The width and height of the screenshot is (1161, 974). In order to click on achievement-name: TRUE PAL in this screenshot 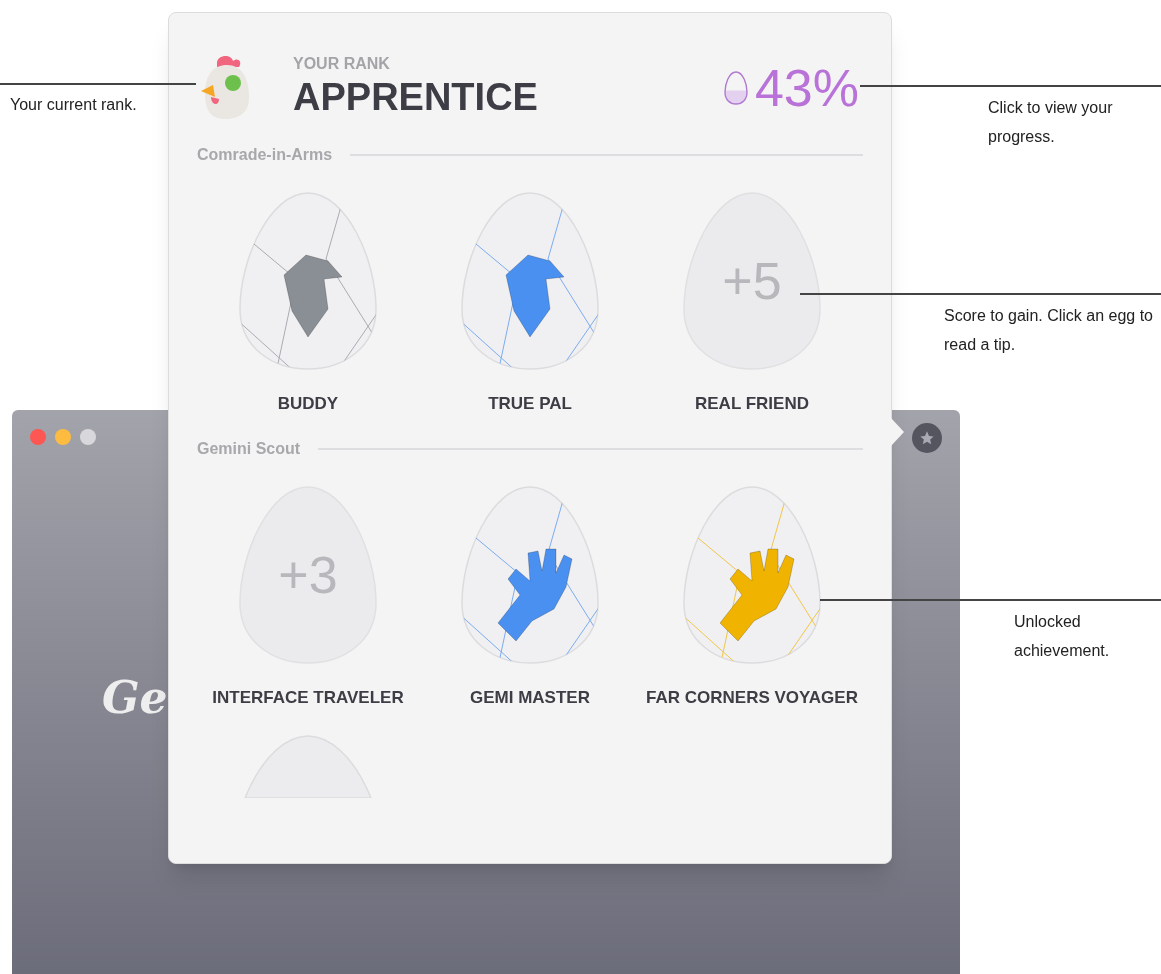, I will do `click(530, 404)`.